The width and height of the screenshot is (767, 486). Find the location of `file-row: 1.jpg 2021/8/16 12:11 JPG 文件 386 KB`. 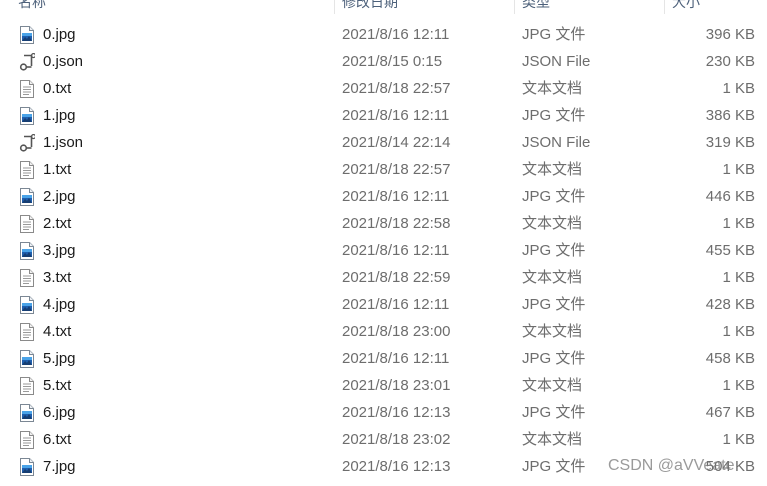

file-row: 1.jpg 2021/8/16 12:11 JPG 文件 386 KB is located at coordinates (383, 115).